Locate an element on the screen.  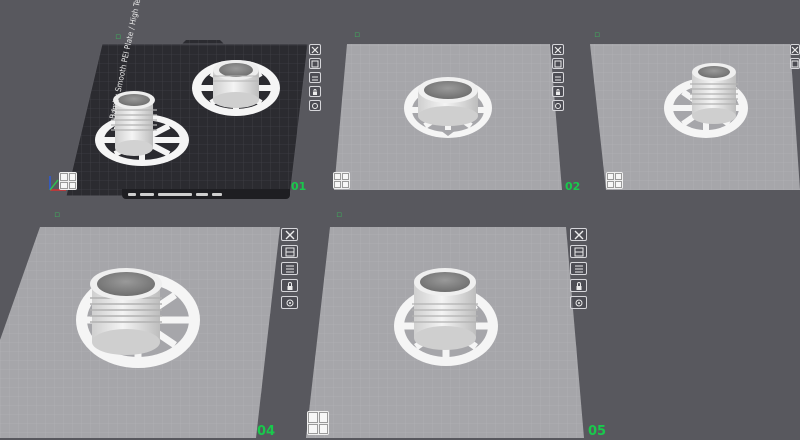
plate-3-toolbar is located at coordinates (795, 56).